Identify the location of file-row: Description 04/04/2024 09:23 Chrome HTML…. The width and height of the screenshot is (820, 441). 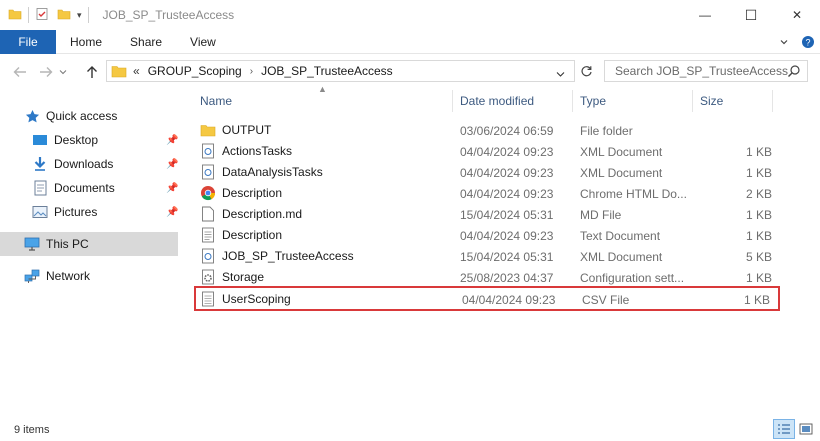
(488, 193).